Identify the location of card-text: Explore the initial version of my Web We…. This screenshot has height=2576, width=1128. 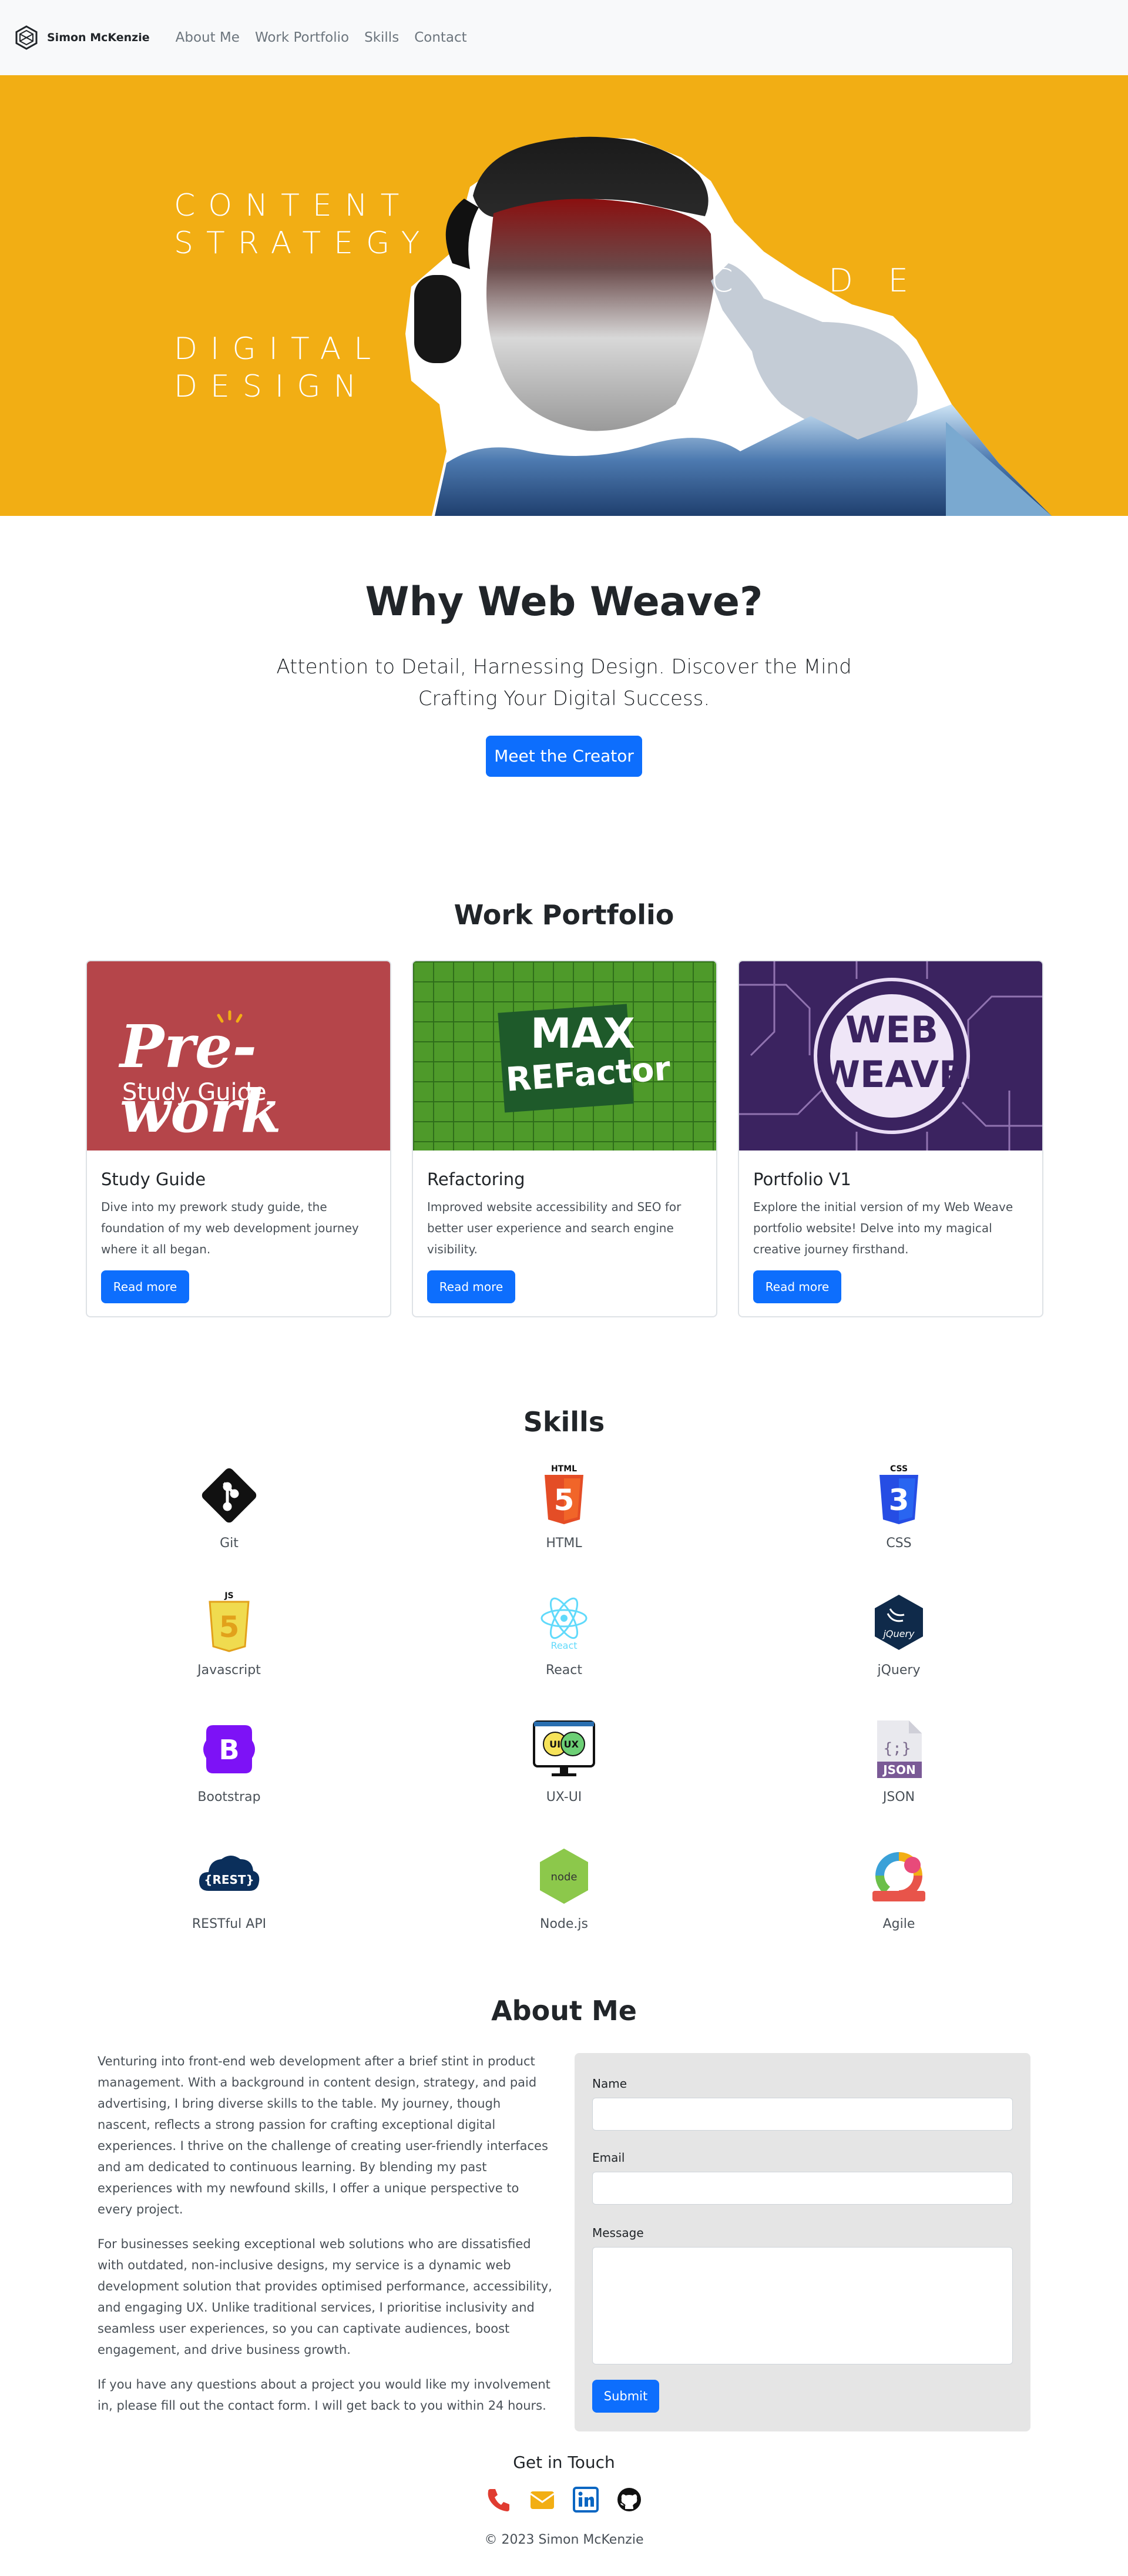
(883, 1228).